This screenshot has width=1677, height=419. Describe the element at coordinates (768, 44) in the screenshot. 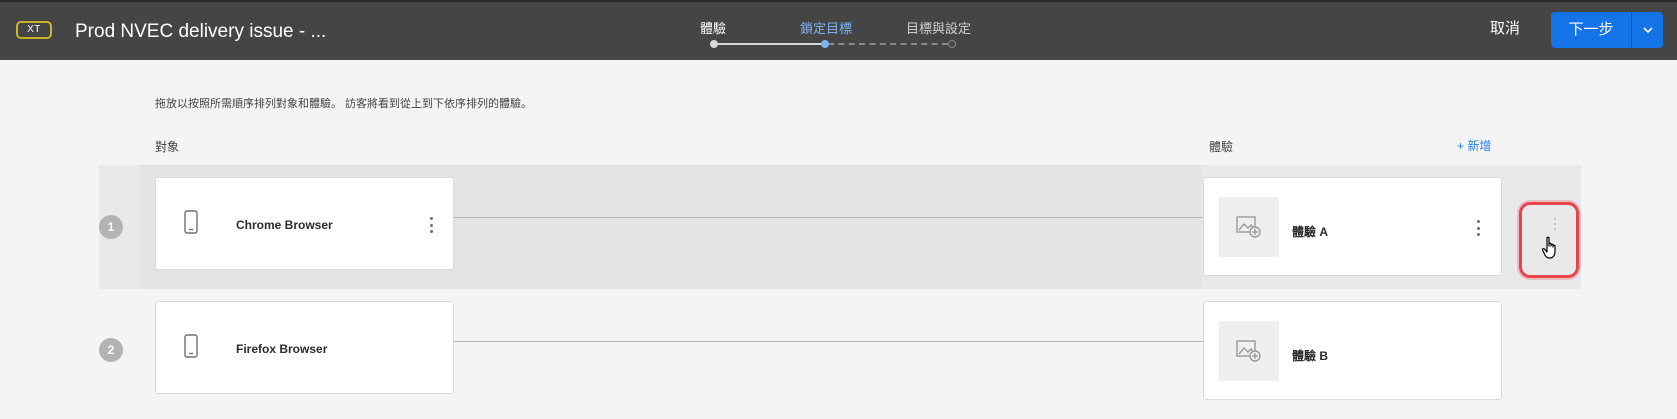

I see `step-progress-line` at that location.